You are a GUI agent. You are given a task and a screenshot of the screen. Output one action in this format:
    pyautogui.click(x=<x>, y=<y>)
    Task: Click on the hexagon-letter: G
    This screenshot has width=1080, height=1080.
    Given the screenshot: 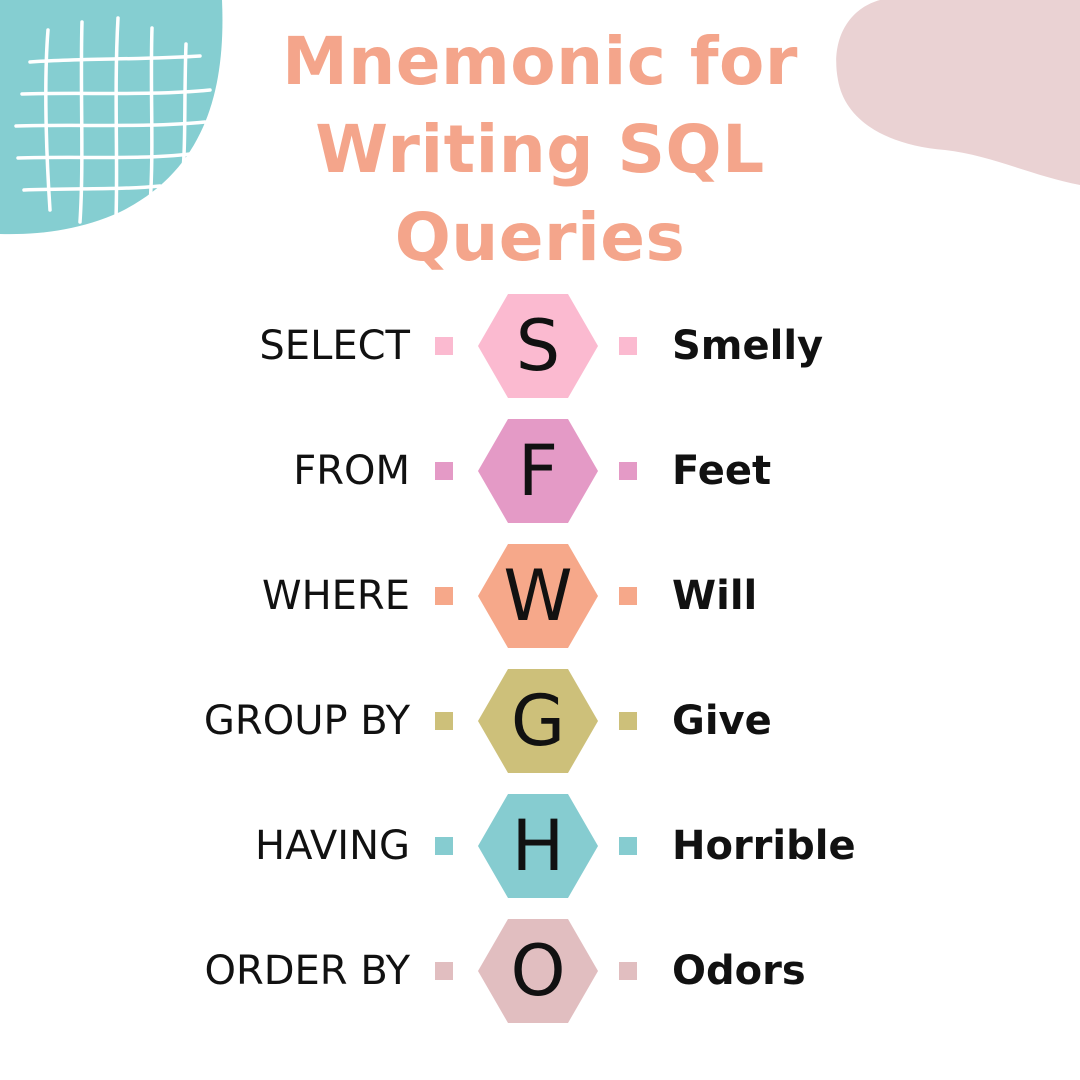 What is the action you would take?
    pyautogui.click(x=538, y=721)
    